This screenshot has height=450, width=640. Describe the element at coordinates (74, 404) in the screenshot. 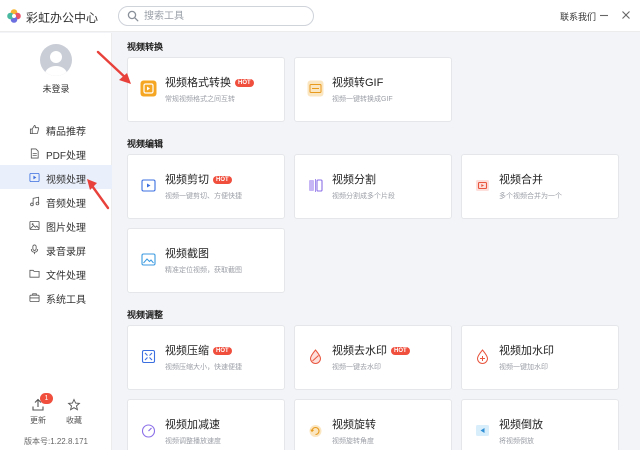

I see `star-icon` at that location.